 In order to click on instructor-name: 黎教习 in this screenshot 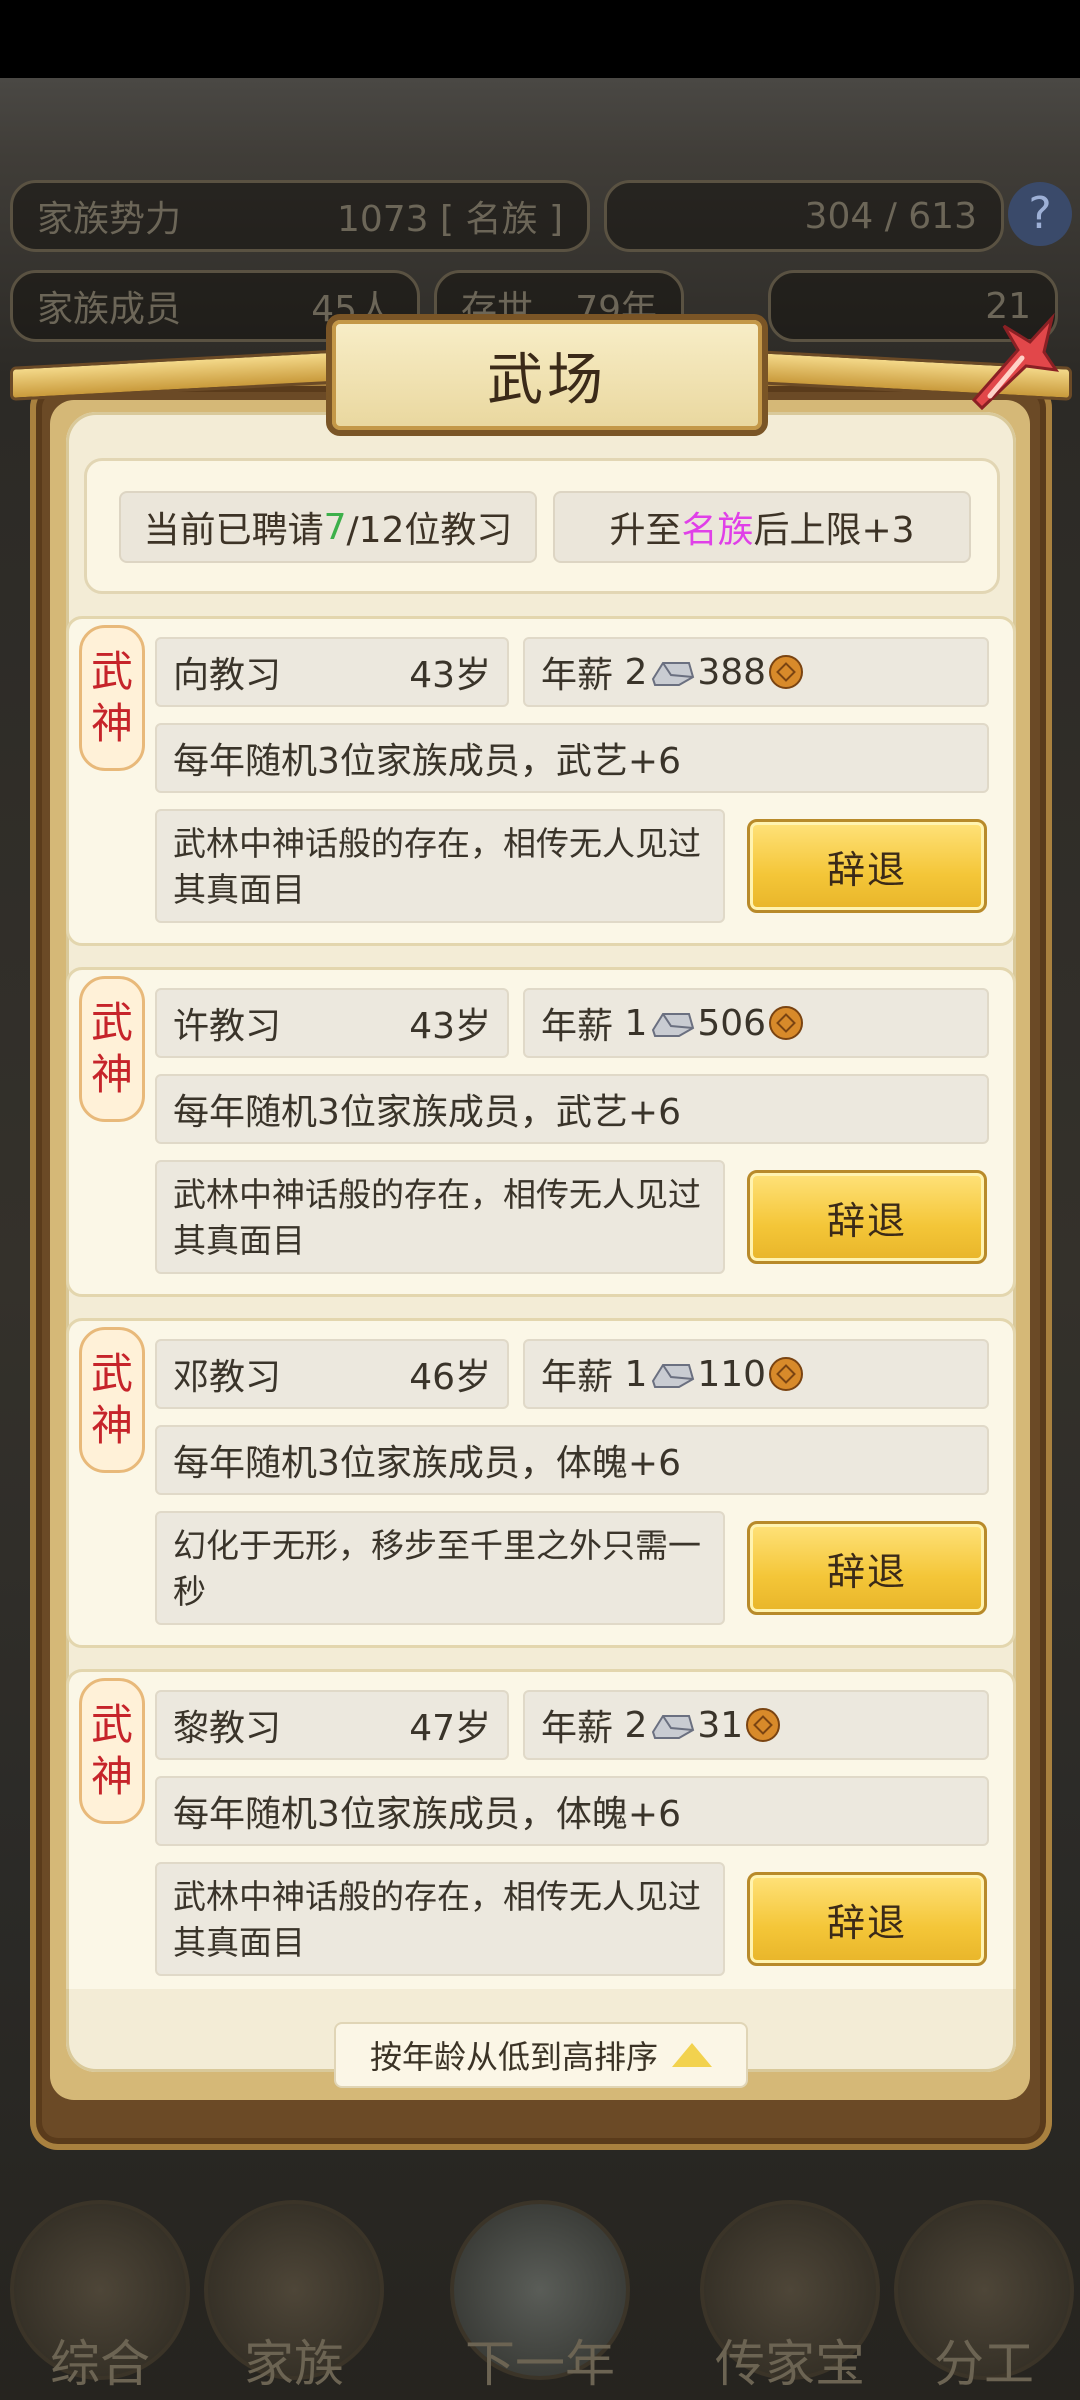, I will do `click(227, 1728)`.